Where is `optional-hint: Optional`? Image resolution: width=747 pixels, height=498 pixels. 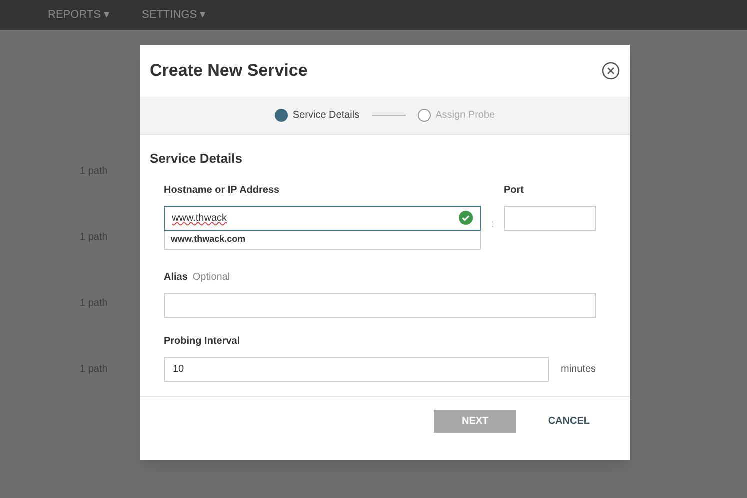
optional-hint: Optional is located at coordinates (211, 277).